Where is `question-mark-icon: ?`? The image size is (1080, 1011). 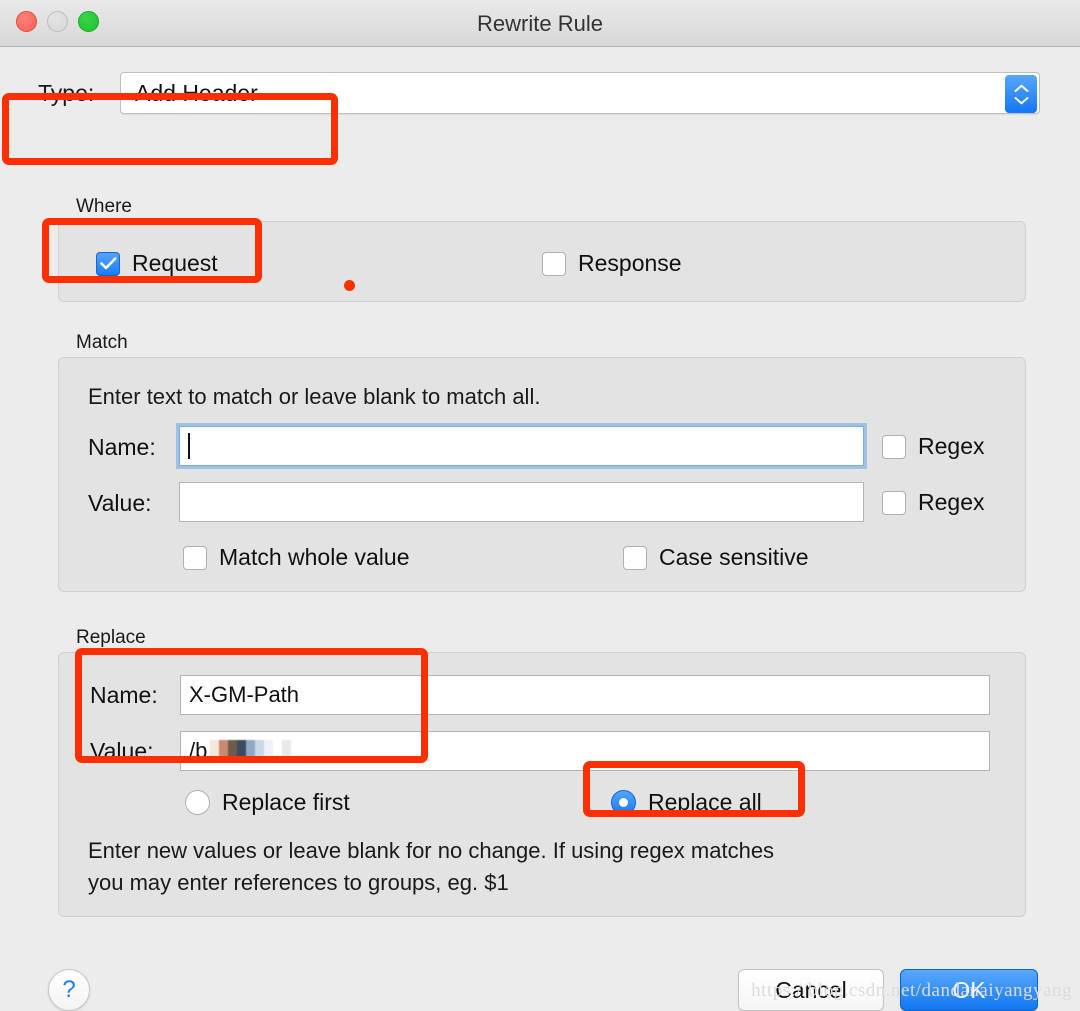 question-mark-icon: ? is located at coordinates (69, 989).